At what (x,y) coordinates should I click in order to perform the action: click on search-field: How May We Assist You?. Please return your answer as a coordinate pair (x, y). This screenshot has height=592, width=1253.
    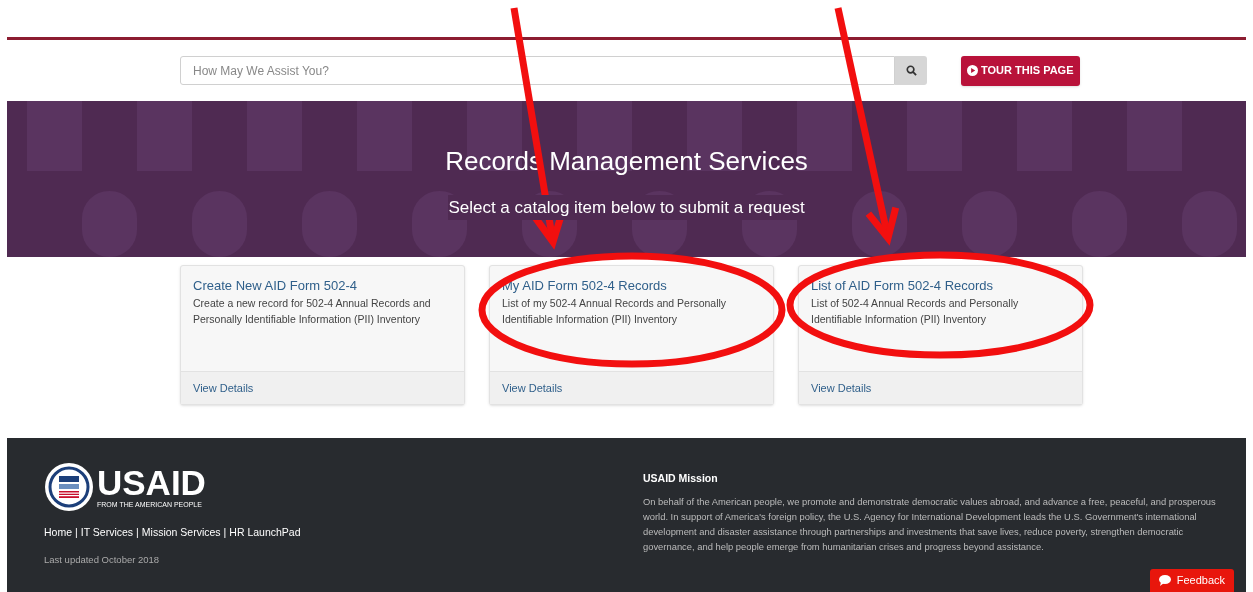
    Looking at the image, I should click on (537, 70).